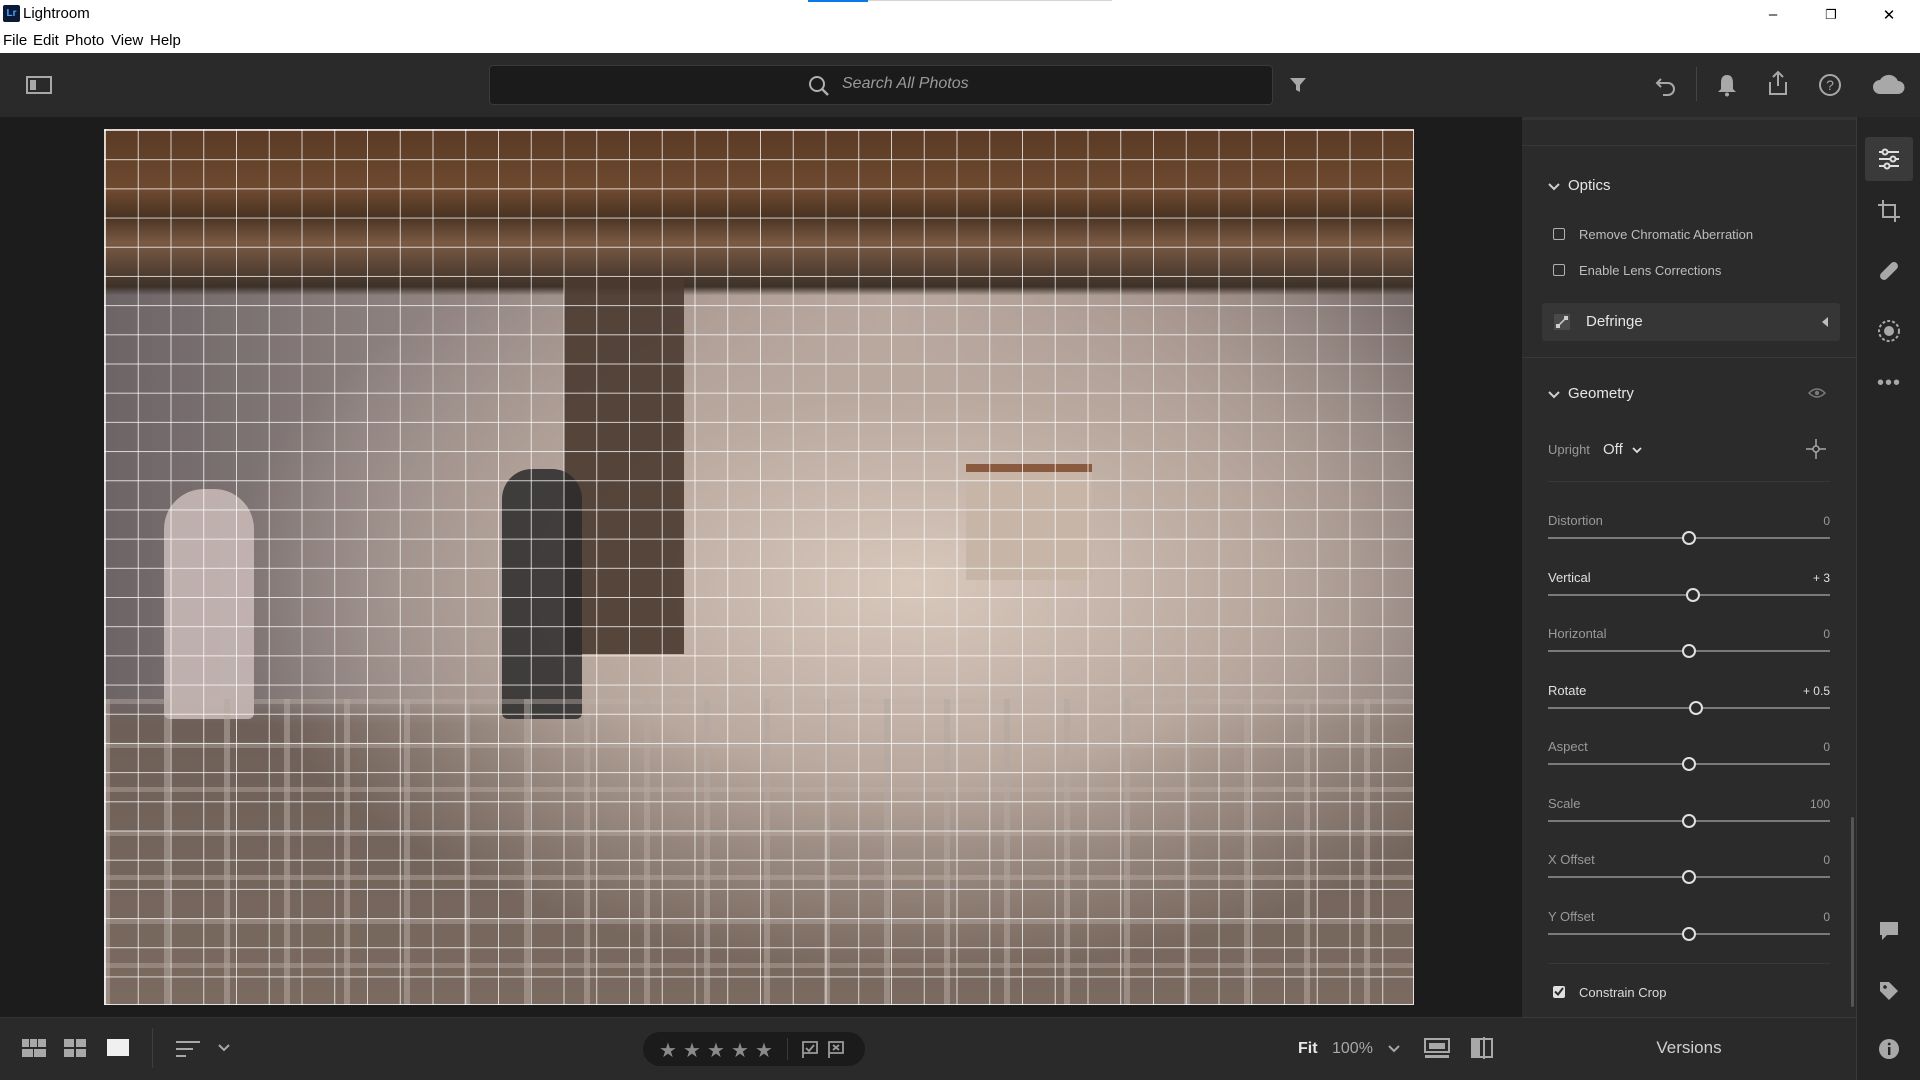 This screenshot has height=1080, width=1920. I want to click on more-icon: •••, so click(1889, 383).